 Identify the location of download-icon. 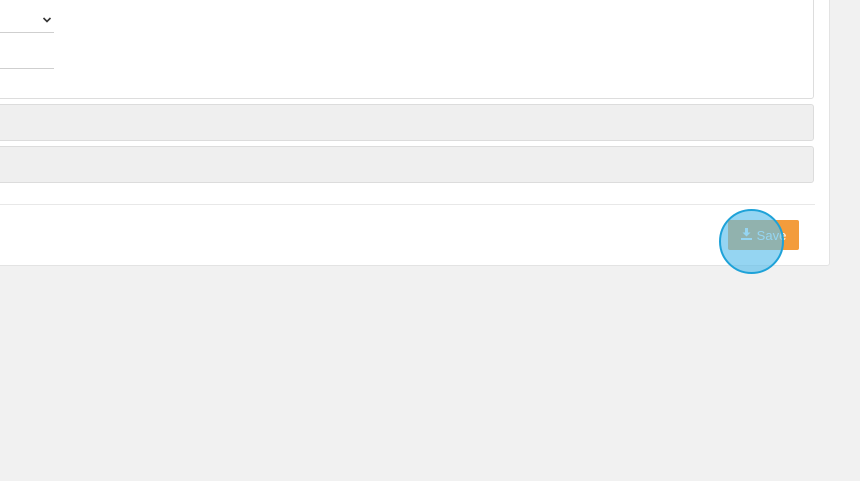
(746, 235).